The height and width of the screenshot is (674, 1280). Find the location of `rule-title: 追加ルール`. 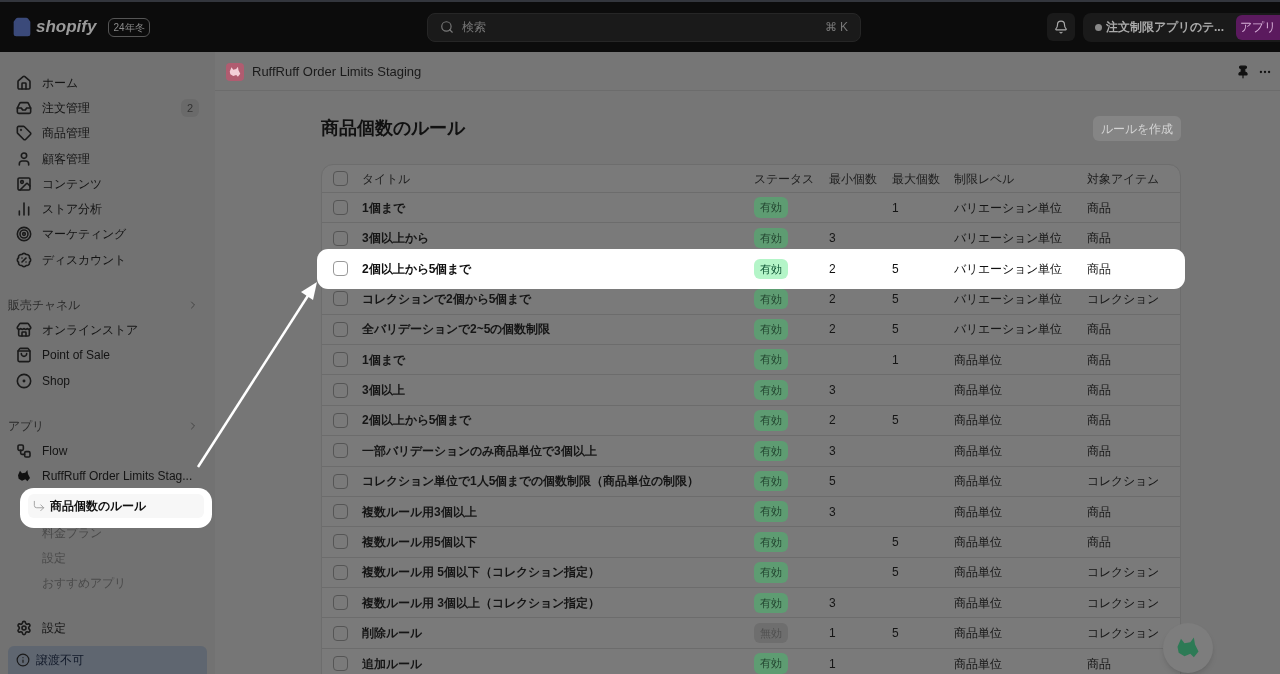

rule-title: 追加ルール is located at coordinates (392, 664).